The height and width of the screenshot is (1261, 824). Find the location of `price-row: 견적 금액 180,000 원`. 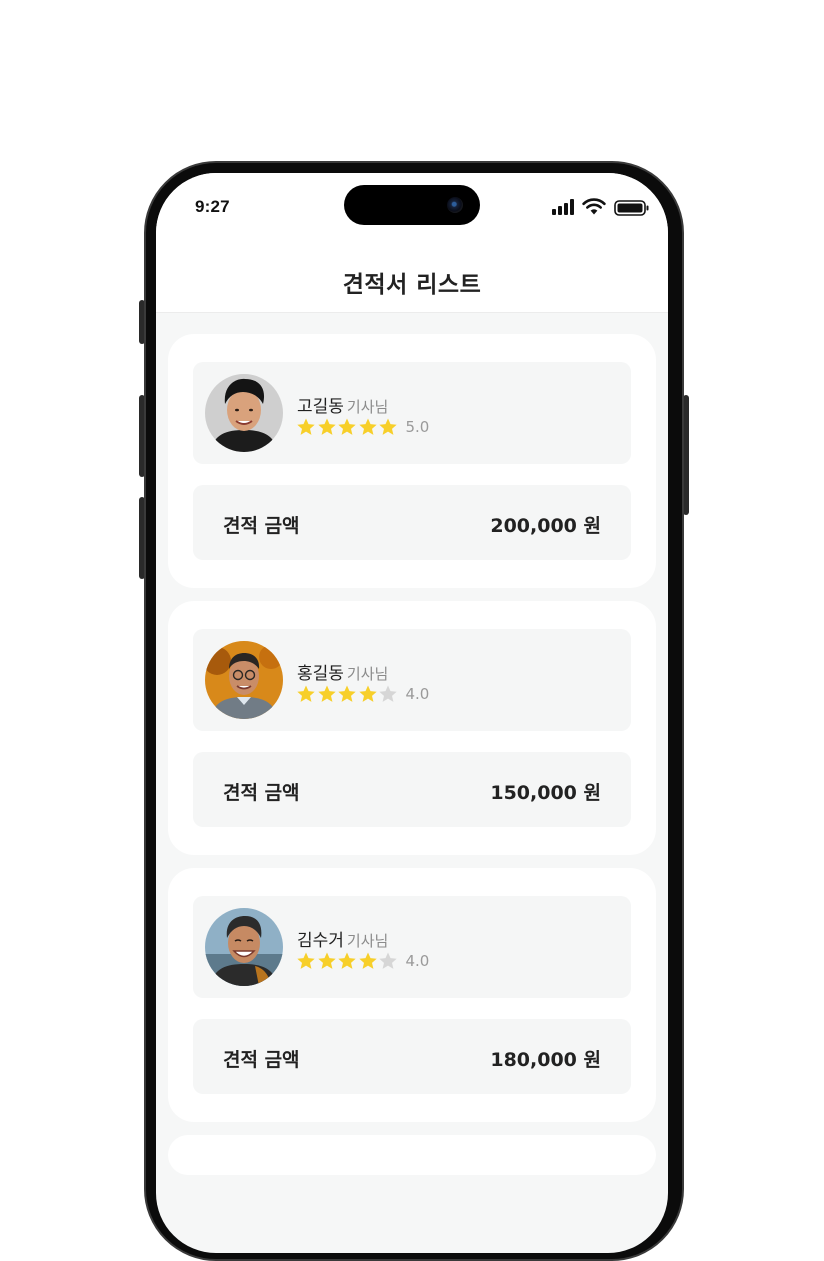

price-row: 견적 금액 180,000 원 is located at coordinates (412, 1056).